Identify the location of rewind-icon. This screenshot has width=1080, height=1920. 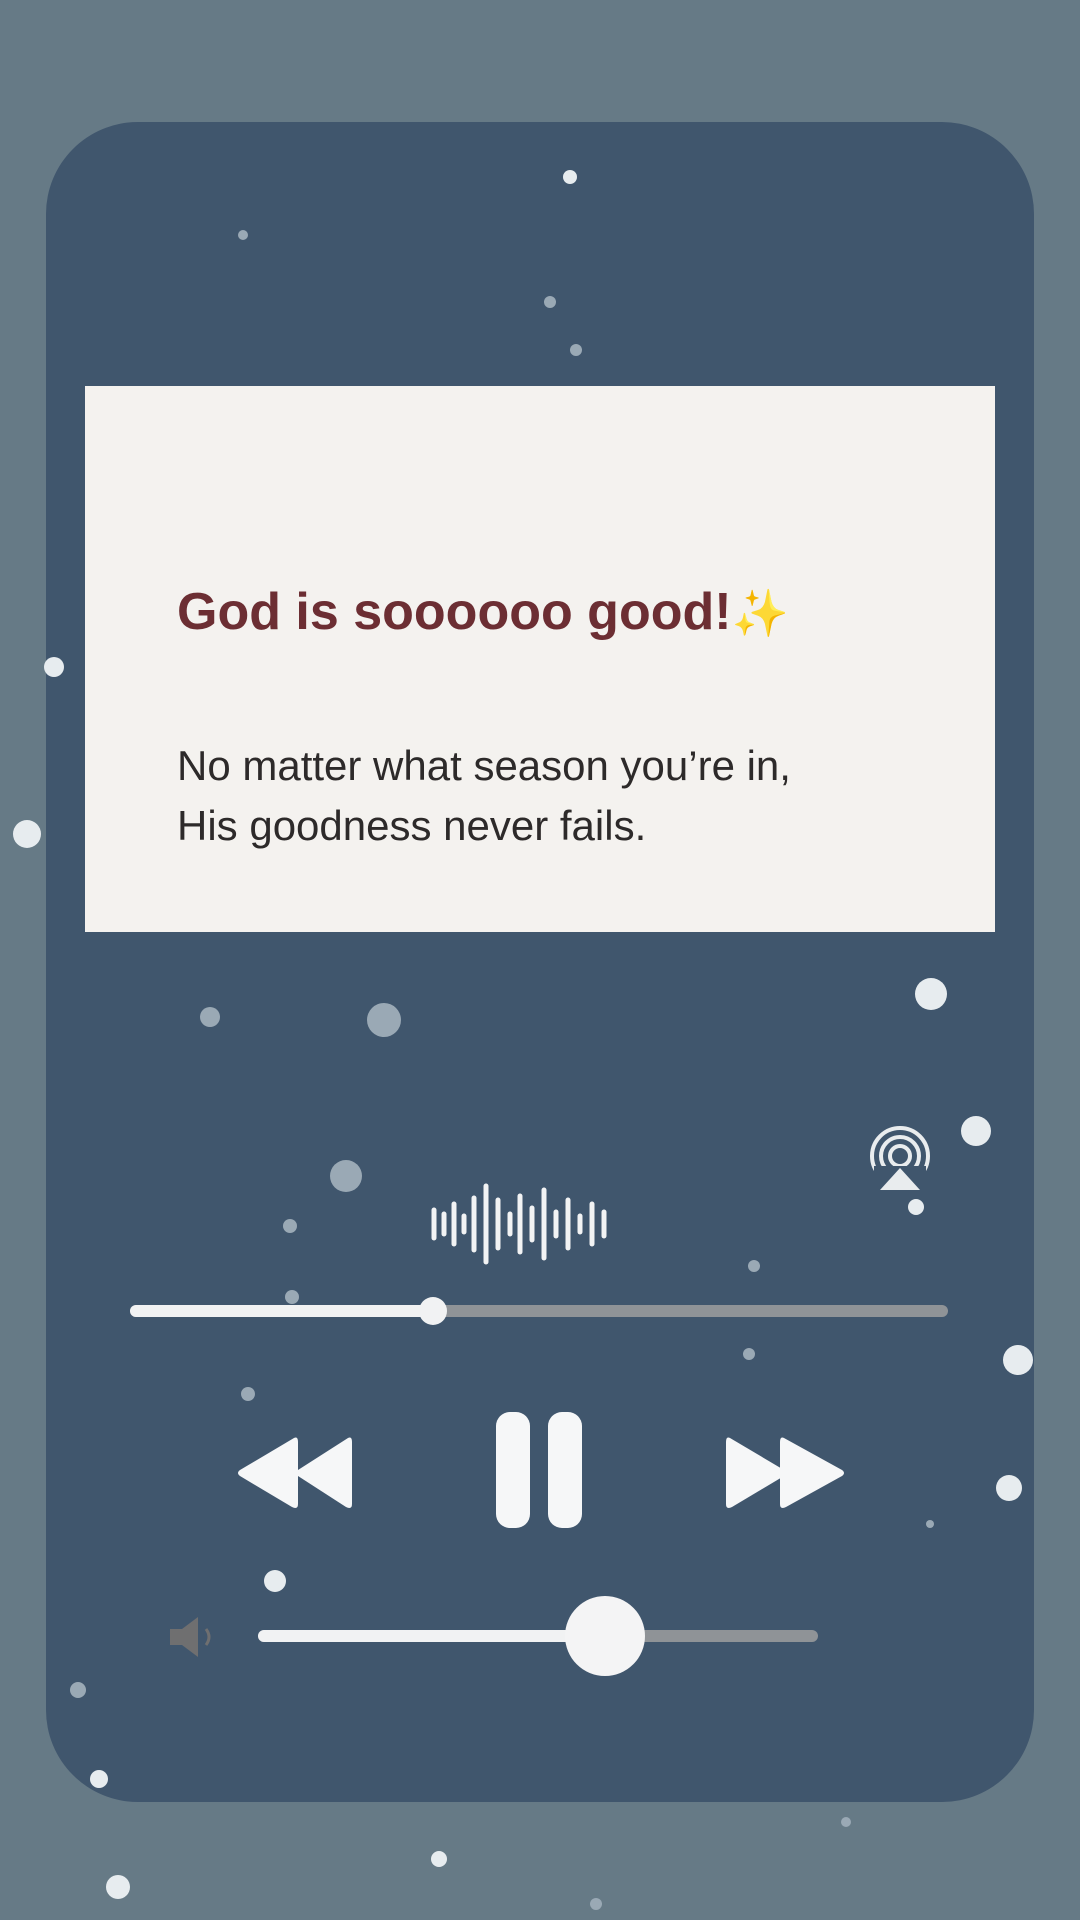
(296, 1473).